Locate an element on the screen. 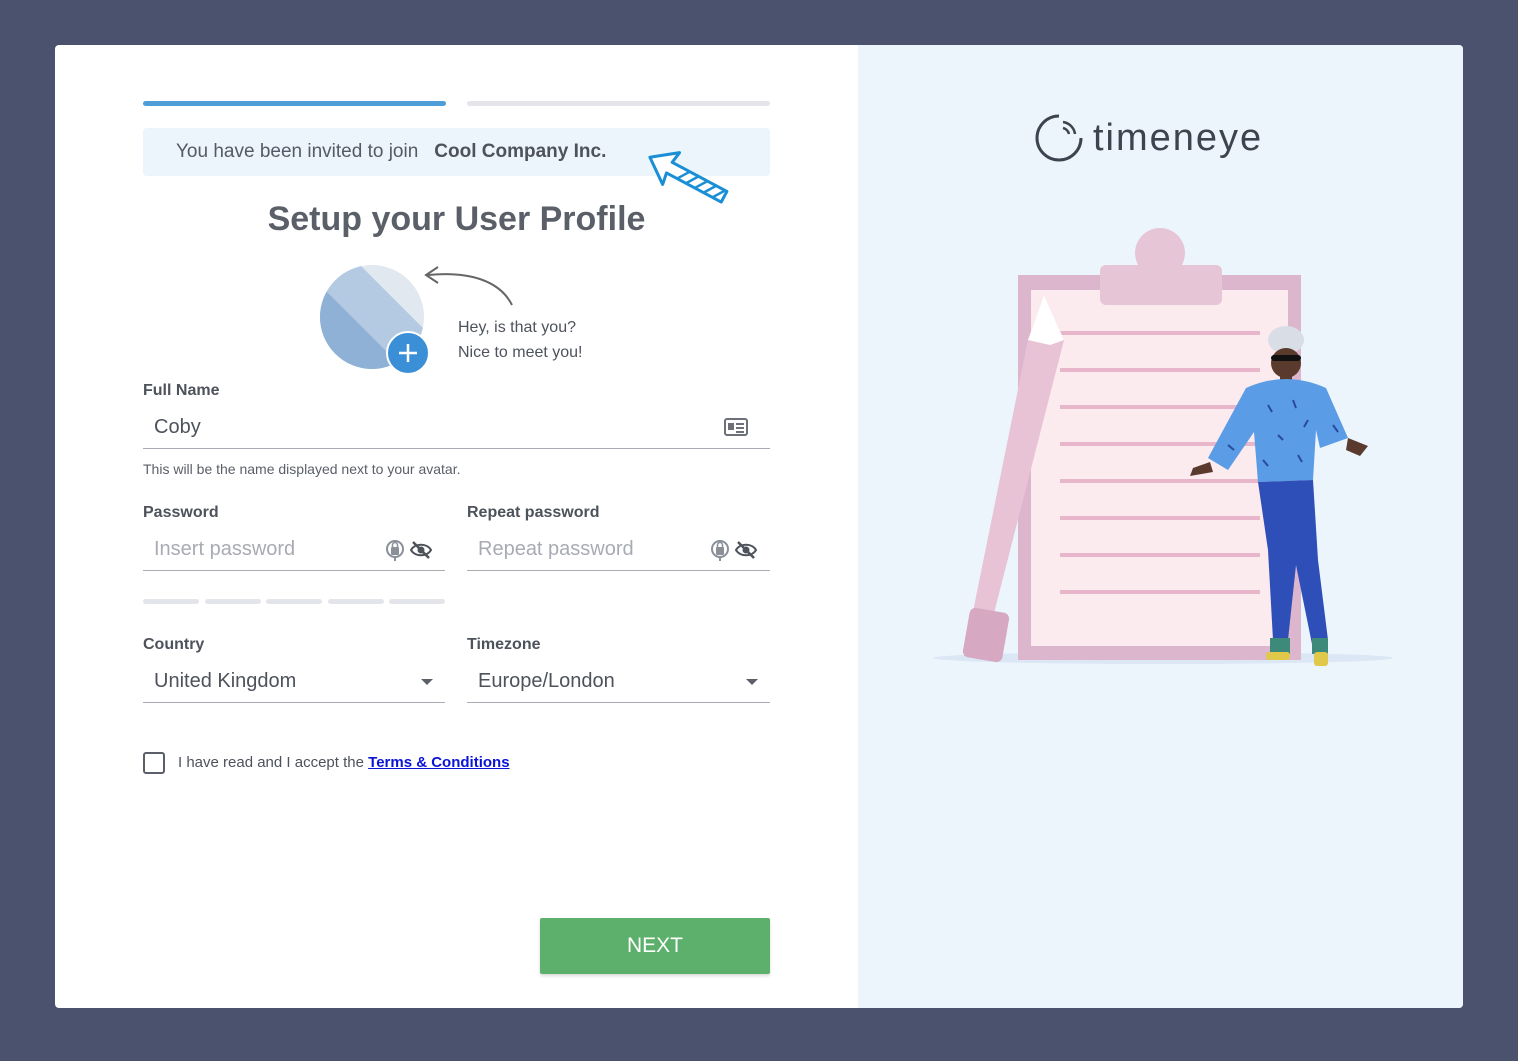 The image size is (1518, 1061). repeat-password-label: Repeat password is located at coordinates (533, 512).